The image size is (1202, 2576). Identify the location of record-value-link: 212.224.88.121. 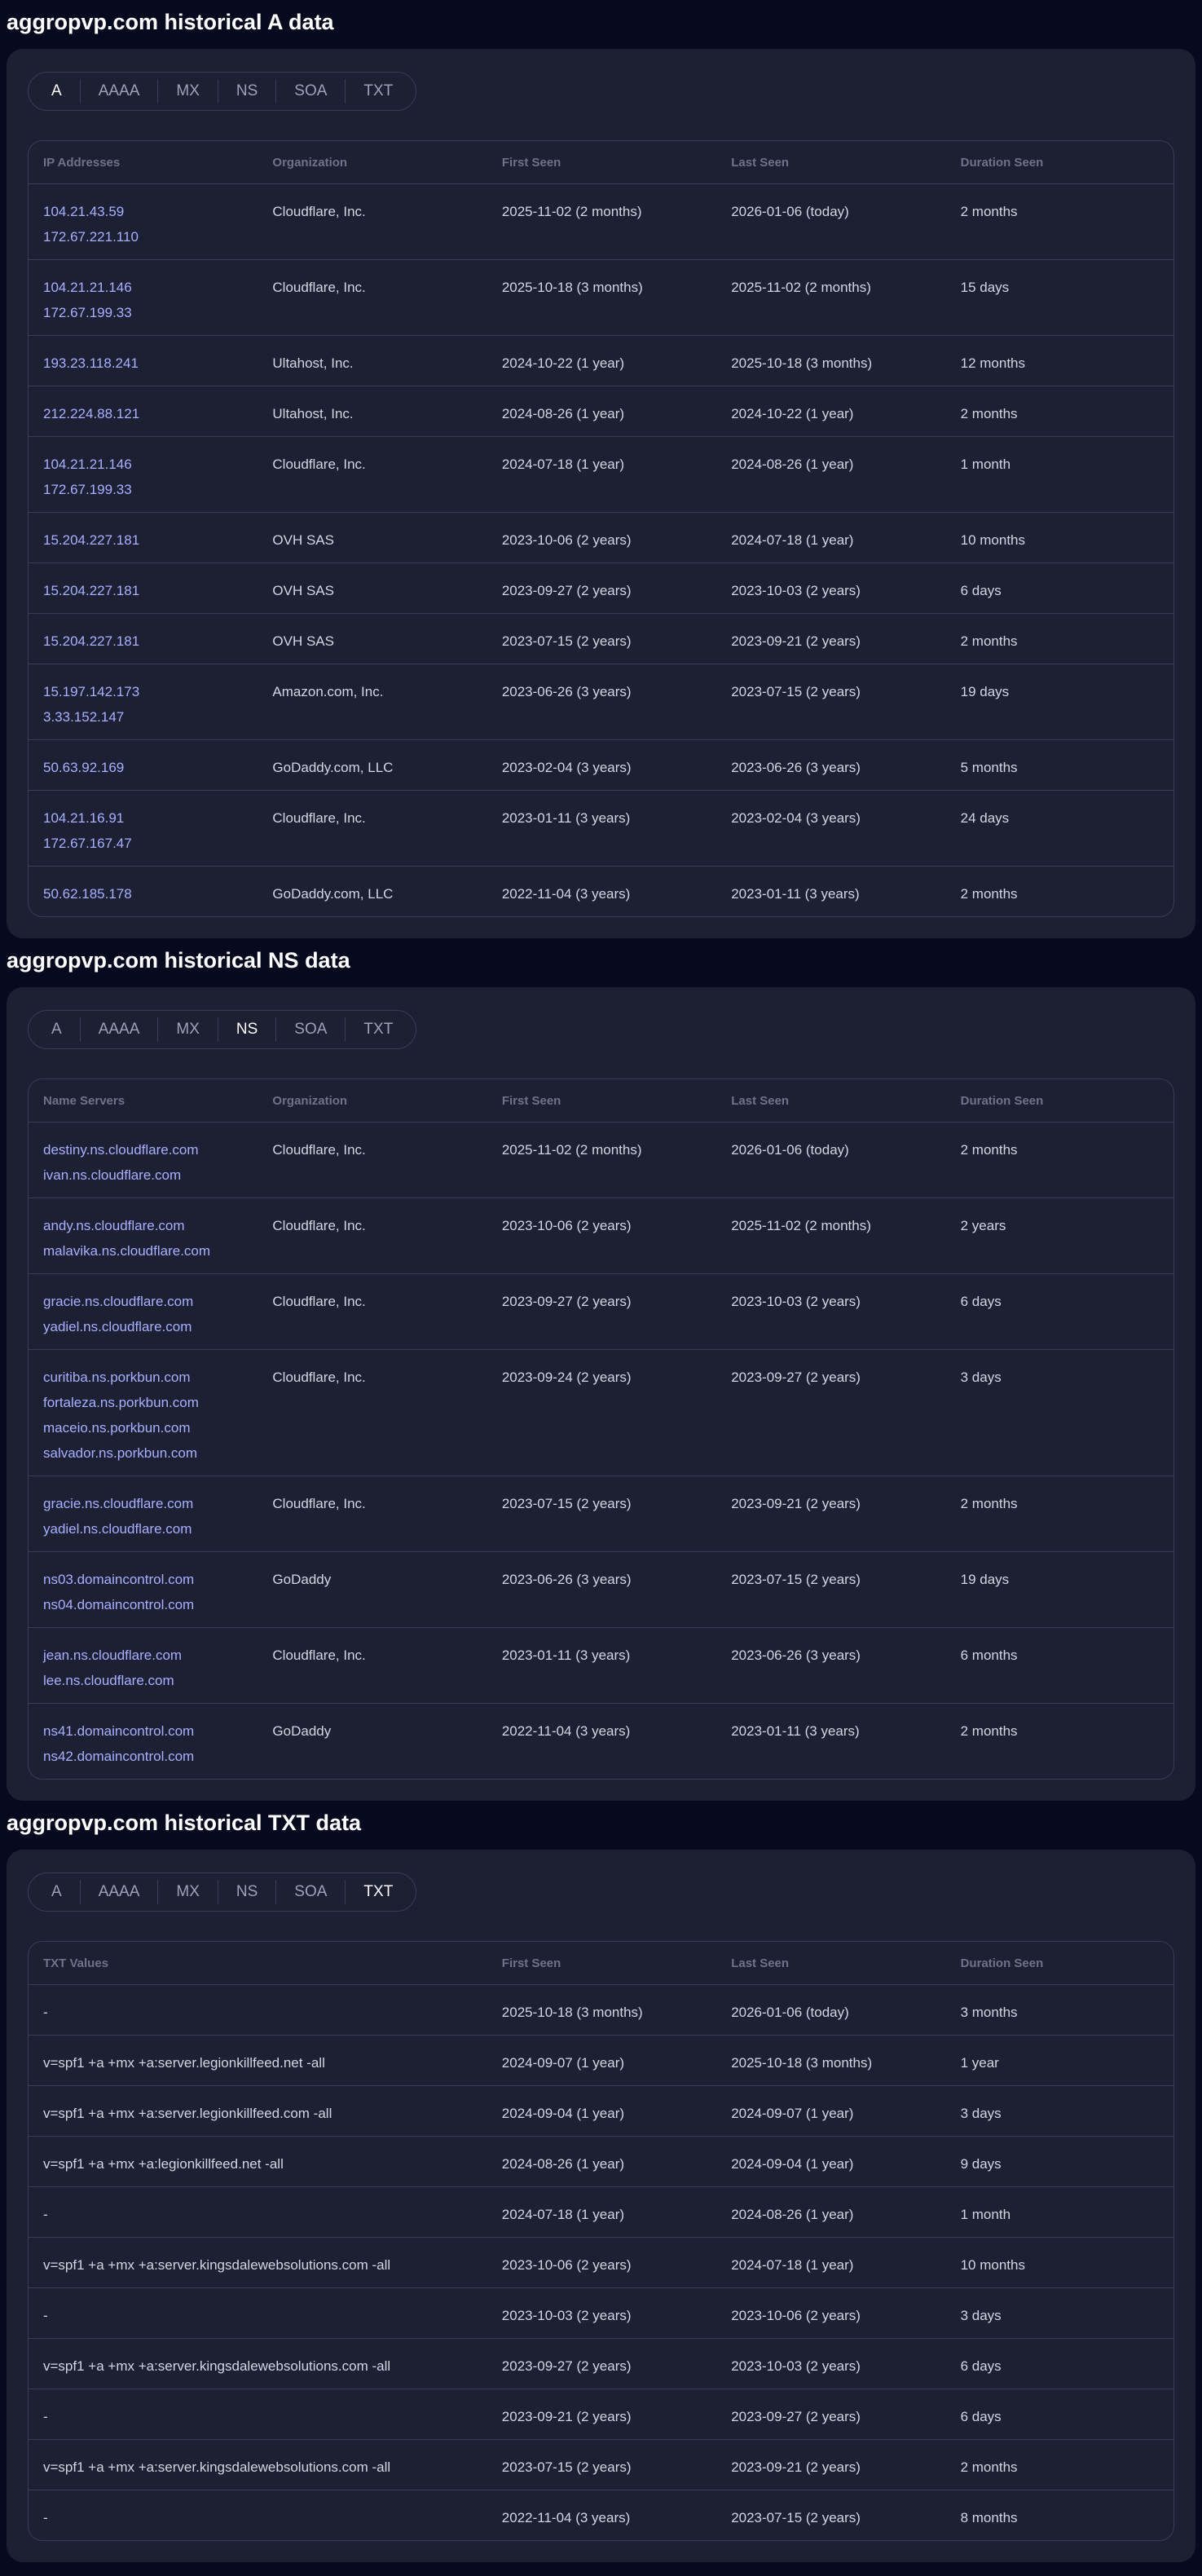
(151, 413).